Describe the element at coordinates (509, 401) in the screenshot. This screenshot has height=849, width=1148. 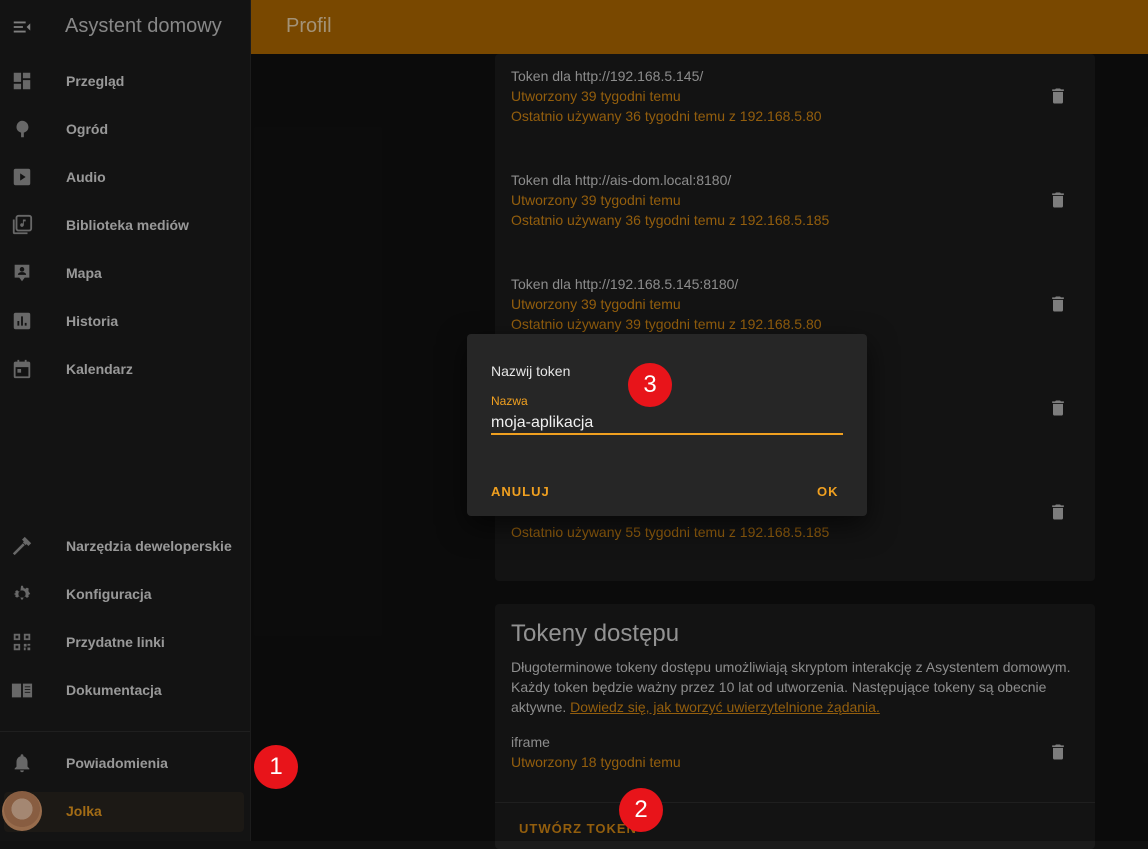
I see `field-label: Nazwa` at that location.